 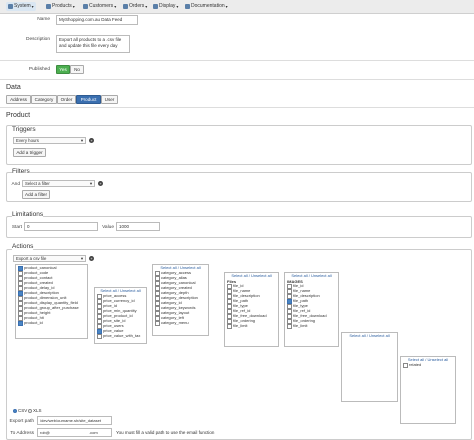 I want to click on action-select: Export a csv file ▾, so click(x=49, y=258).